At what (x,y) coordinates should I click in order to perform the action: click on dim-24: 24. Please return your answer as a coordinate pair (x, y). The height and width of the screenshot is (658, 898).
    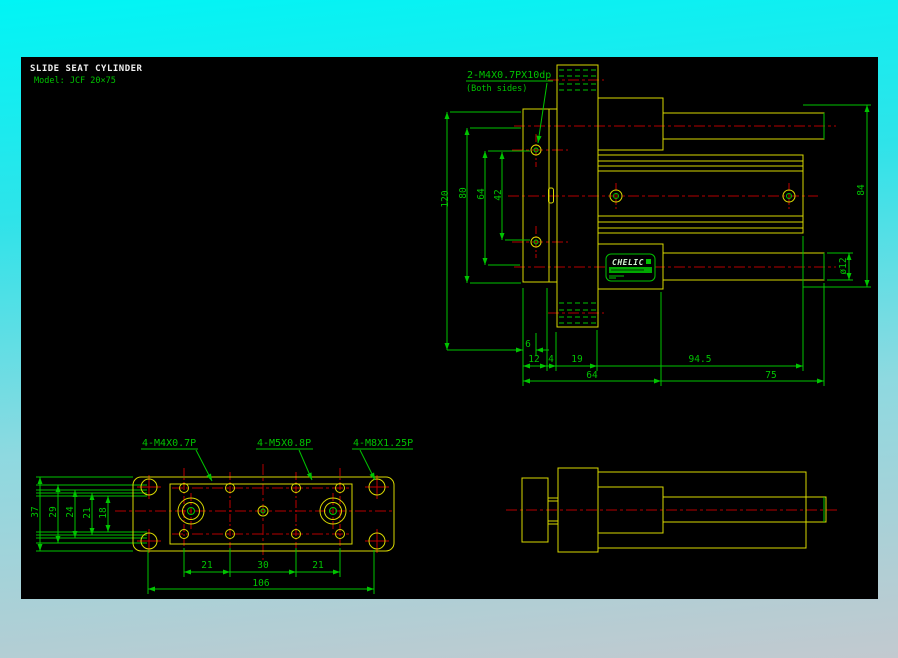
    Looking at the image, I should click on (70, 512).